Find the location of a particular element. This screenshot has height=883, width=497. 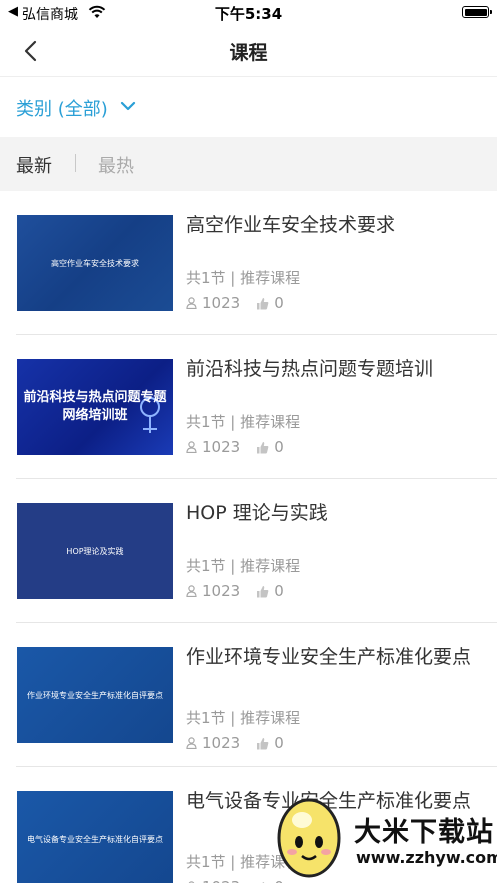

chevron-down-icon is located at coordinates (128, 106).